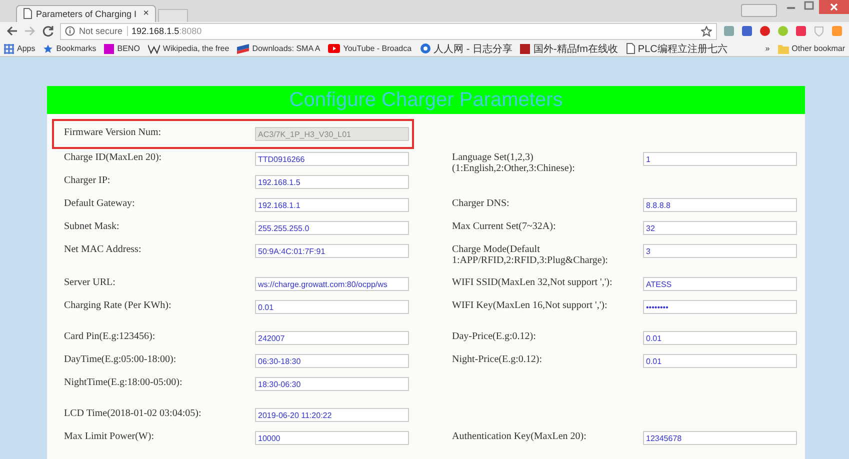 This screenshot has width=849, height=459. What do you see at coordinates (332, 159) in the screenshot?
I see `input-field: TTD0916266` at bounding box center [332, 159].